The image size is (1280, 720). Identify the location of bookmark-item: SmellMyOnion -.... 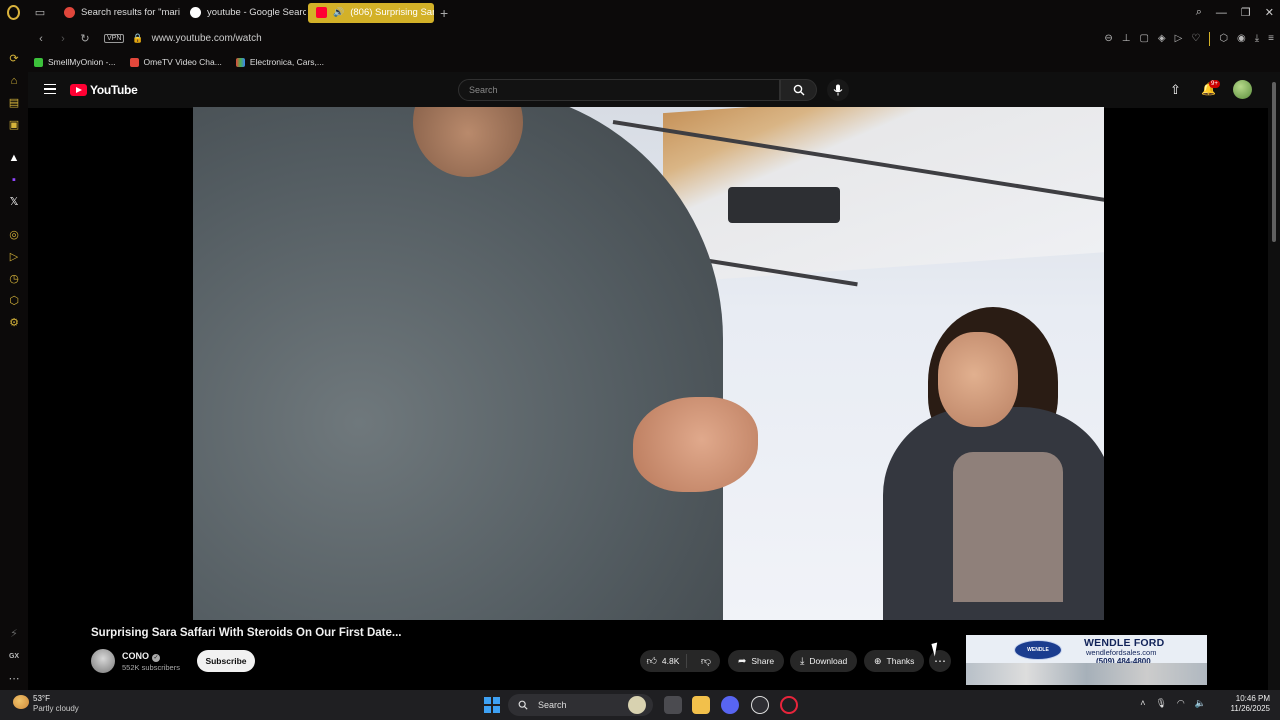
(75, 62).